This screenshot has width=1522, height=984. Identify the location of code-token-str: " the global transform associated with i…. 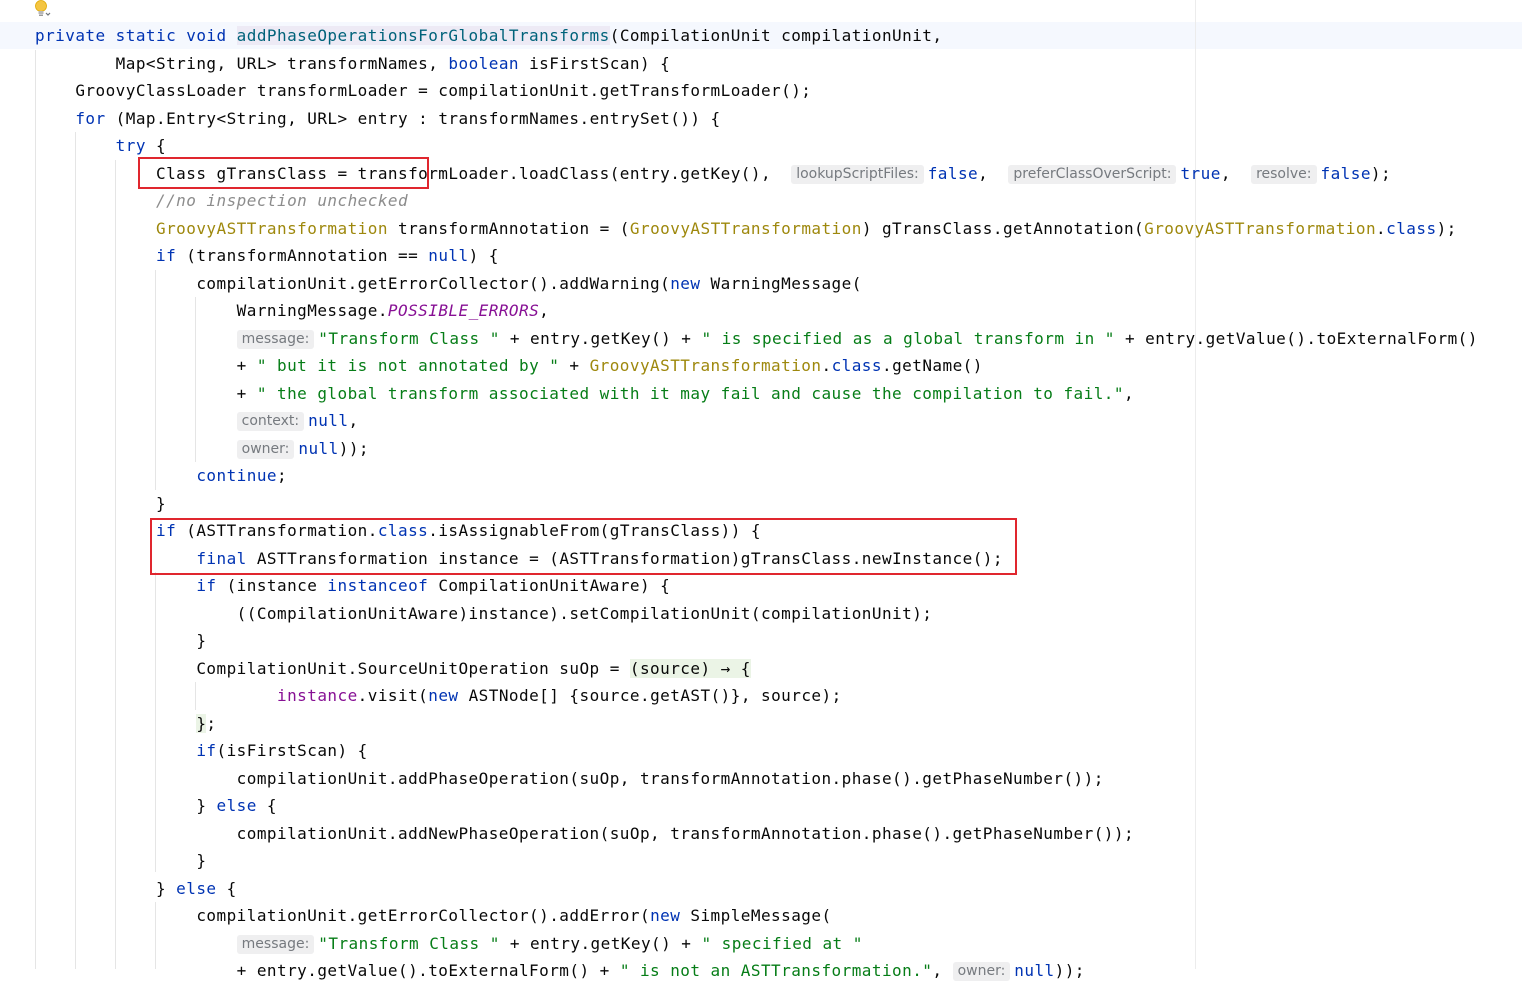
(690, 393).